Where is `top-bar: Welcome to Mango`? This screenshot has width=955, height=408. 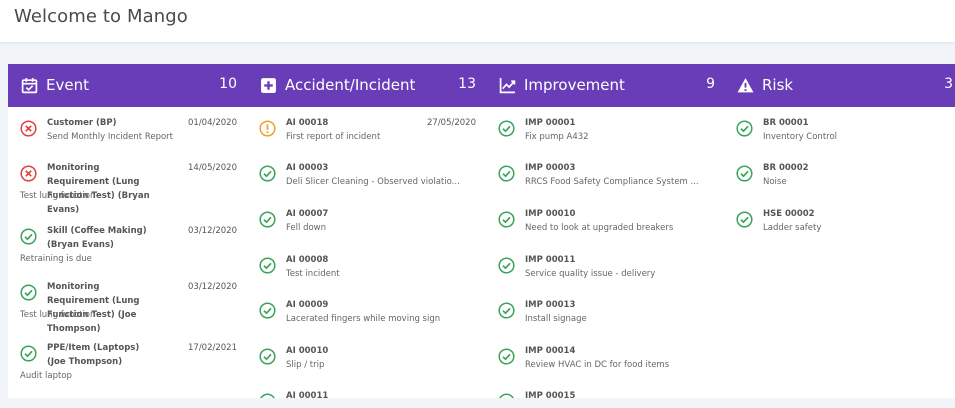 top-bar: Welcome to Mango is located at coordinates (477, 21).